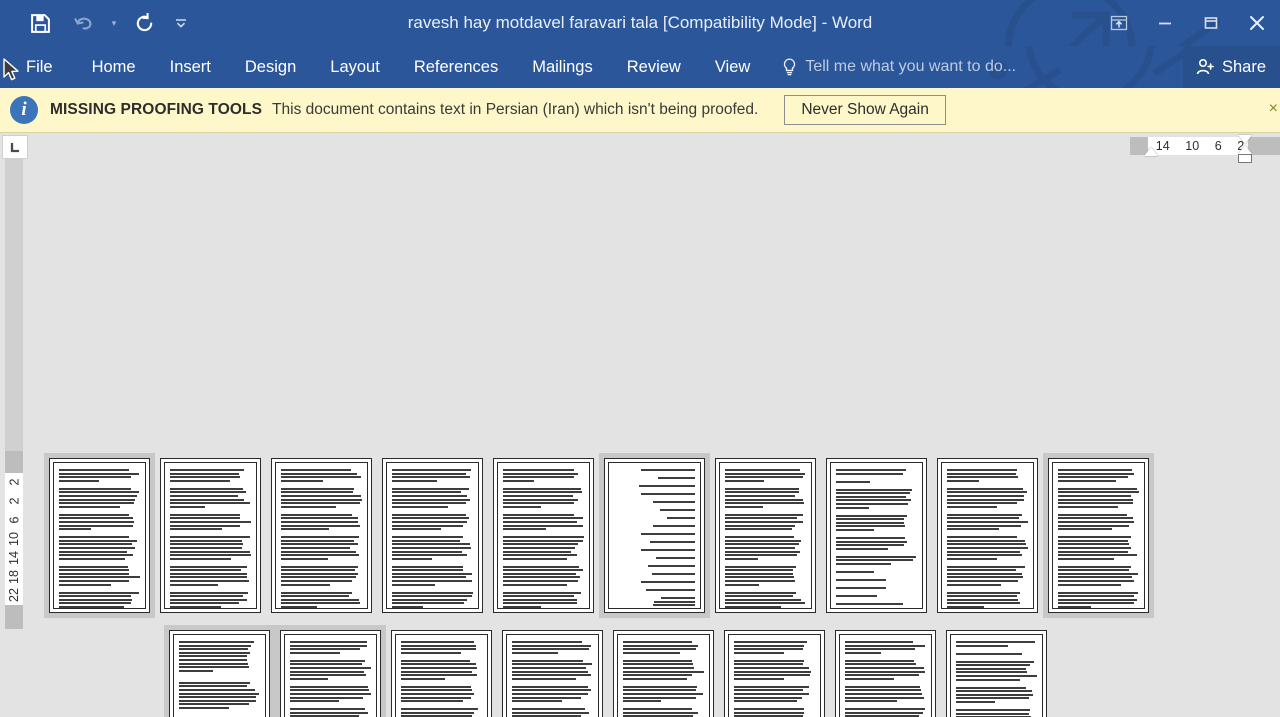 This screenshot has width=1280, height=717. Describe the element at coordinates (654, 67) in the screenshot. I see `tab-review: Review` at that location.